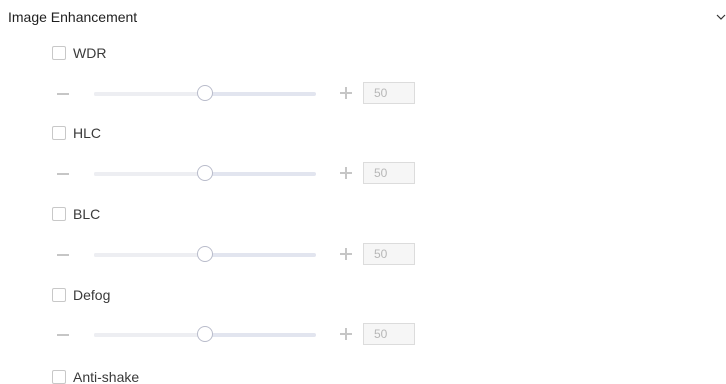 Image resolution: width=726 pixels, height=384 pixels. I want to click on defog-slider-row: 50, so click(237, 335).